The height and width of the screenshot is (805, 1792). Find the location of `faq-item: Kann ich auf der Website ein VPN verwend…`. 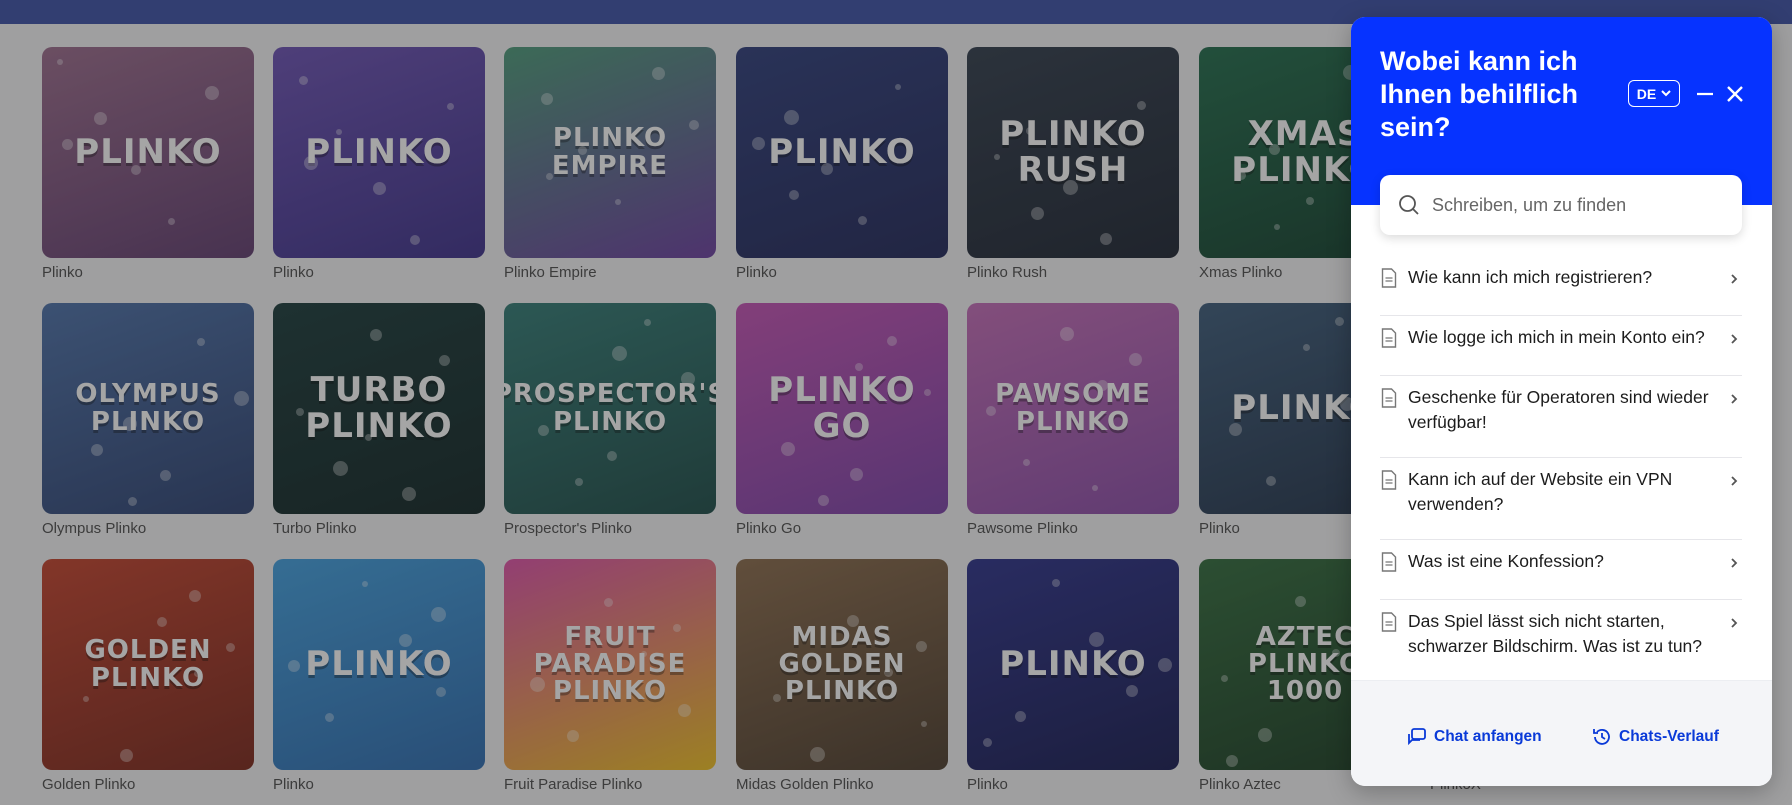

faq-item: Kann ich auf der Website ein VPN verwend… is located at coordinates (1561, 499).